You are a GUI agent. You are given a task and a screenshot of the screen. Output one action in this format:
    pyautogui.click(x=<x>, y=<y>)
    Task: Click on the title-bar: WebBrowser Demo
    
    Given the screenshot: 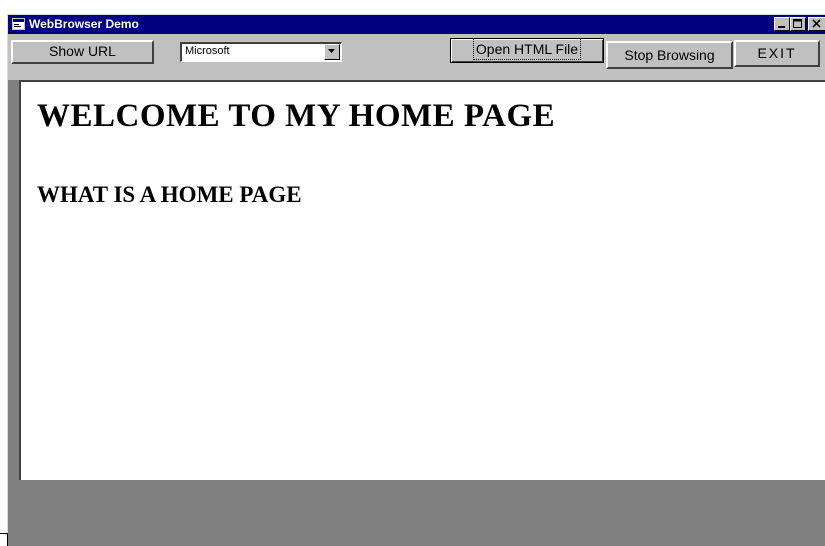 What is the action you would take?
    pyautogui.click(x=416, y=24)
    